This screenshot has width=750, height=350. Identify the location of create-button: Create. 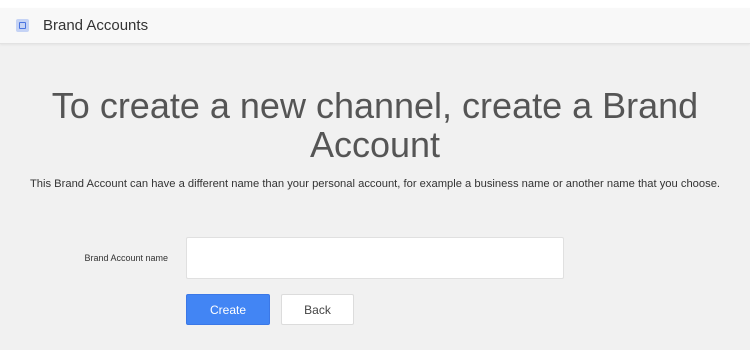
(228, 309).